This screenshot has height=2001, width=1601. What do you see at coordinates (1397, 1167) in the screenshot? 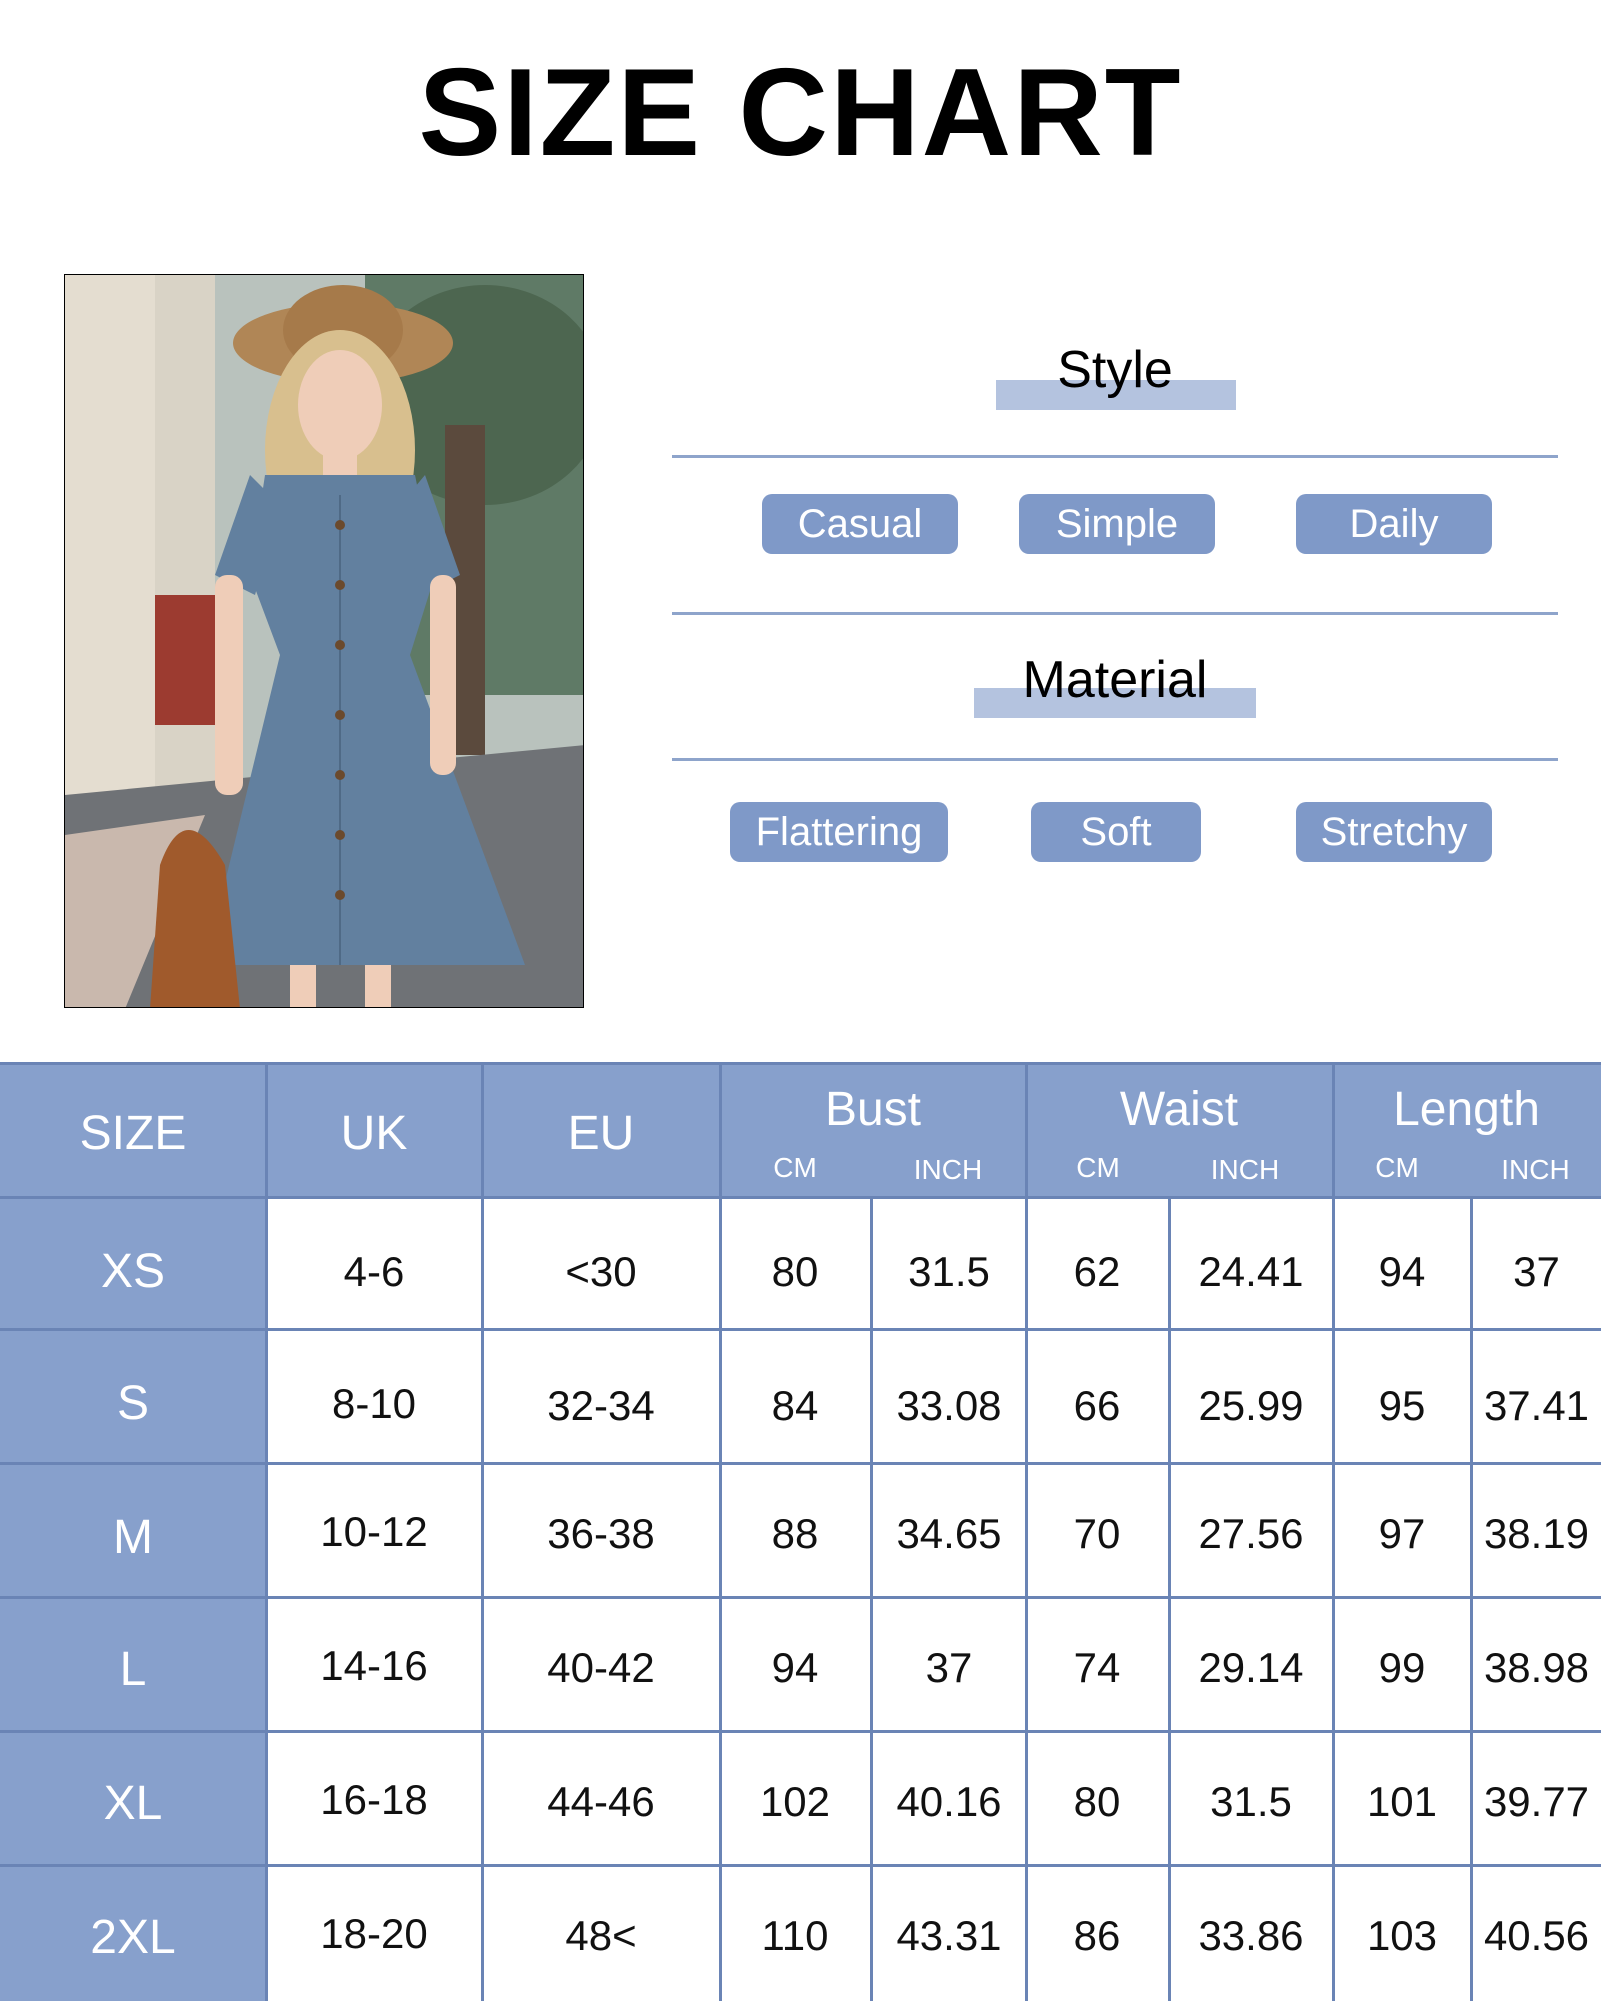
I see `header-length-cm: CM` at bounding box center [1397, 1167].